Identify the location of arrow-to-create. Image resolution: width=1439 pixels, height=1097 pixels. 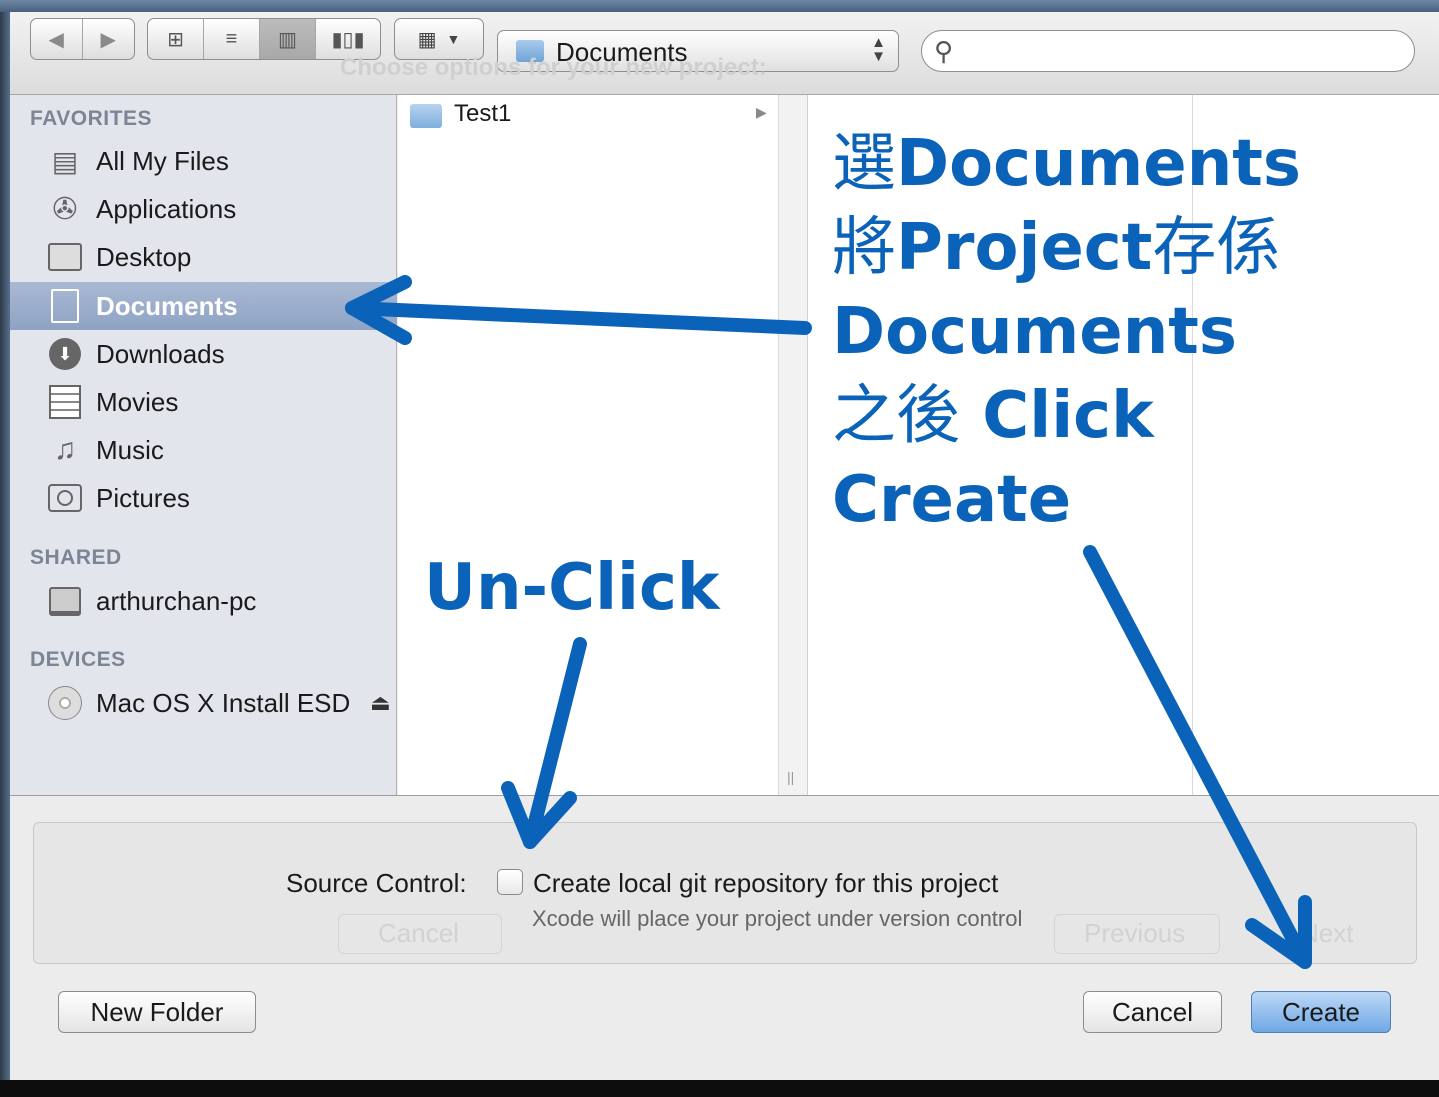
(1197, 757).